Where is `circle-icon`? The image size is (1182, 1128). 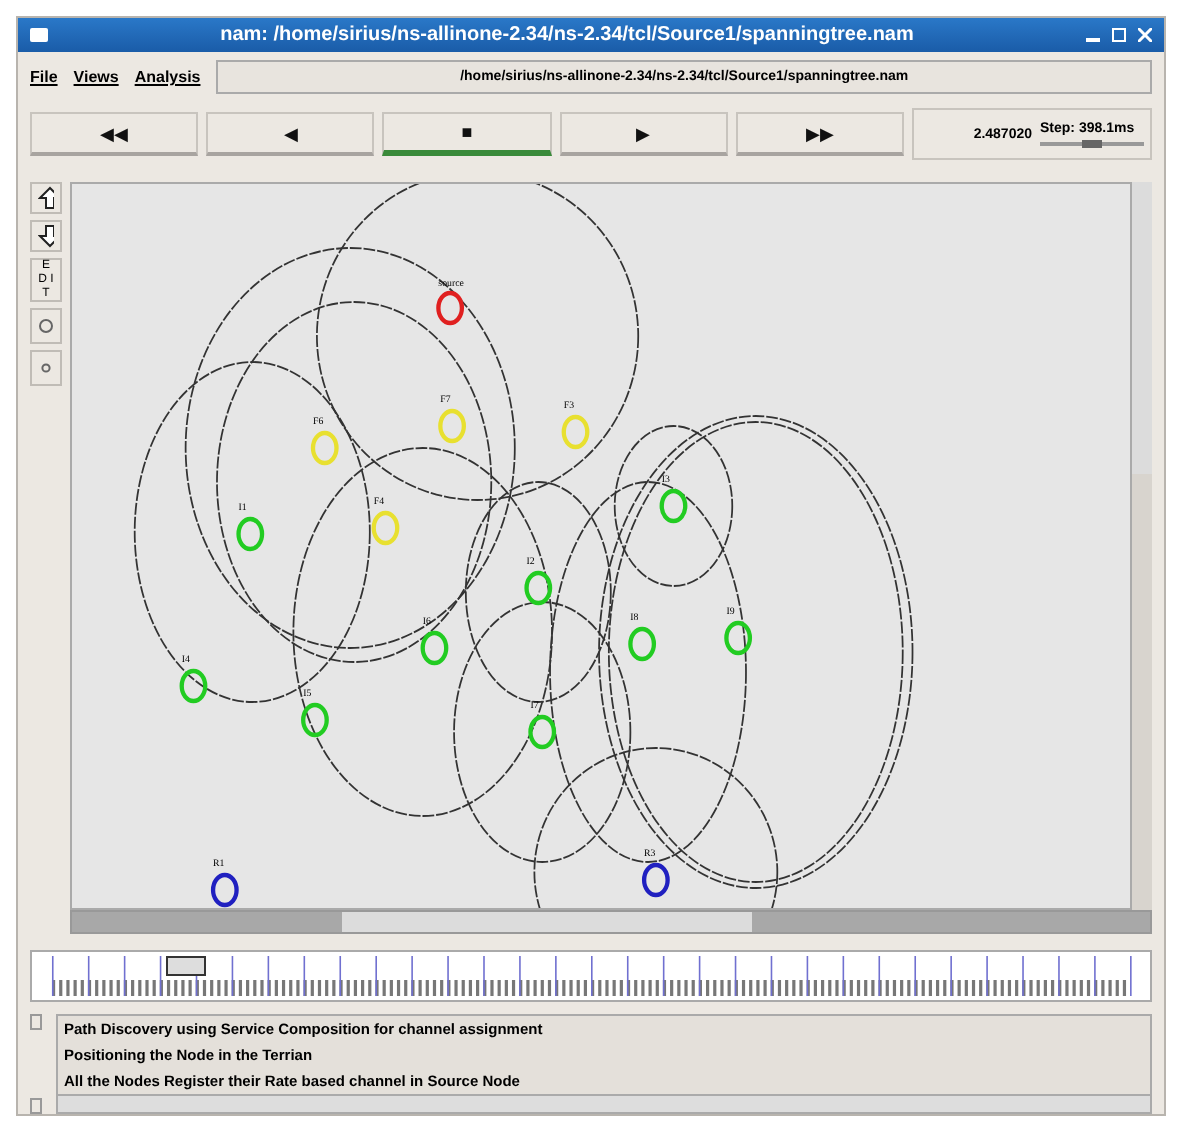
circle-icon is located at coordinates (46, 326).